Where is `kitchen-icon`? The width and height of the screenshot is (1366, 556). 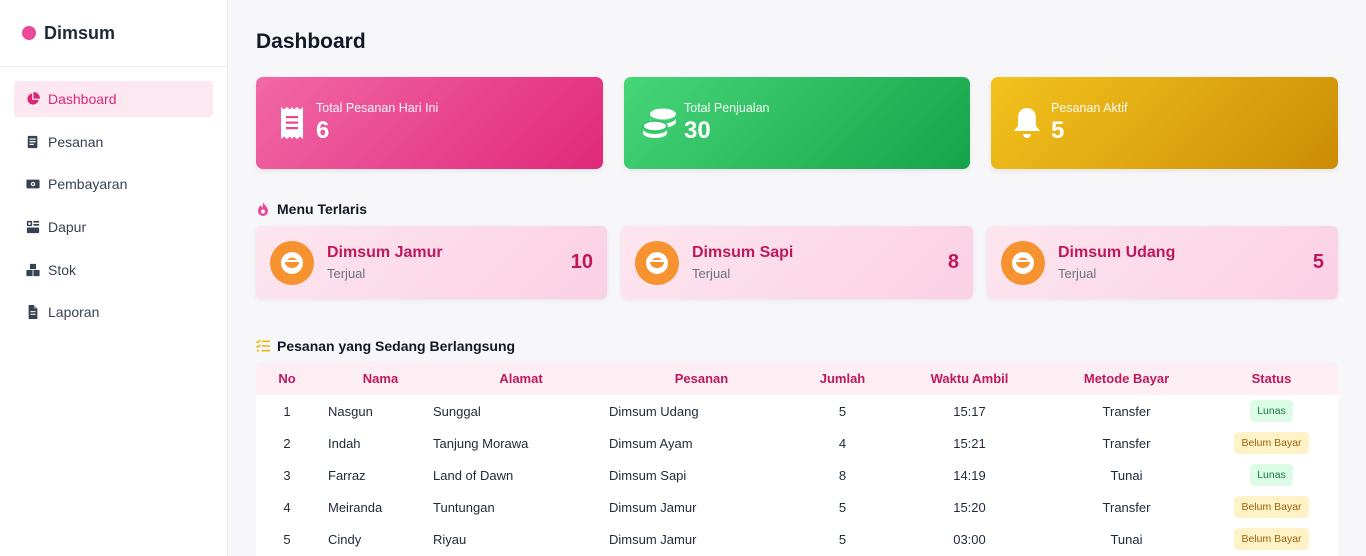 kitchen-icon is located at coordinates (33, 227).